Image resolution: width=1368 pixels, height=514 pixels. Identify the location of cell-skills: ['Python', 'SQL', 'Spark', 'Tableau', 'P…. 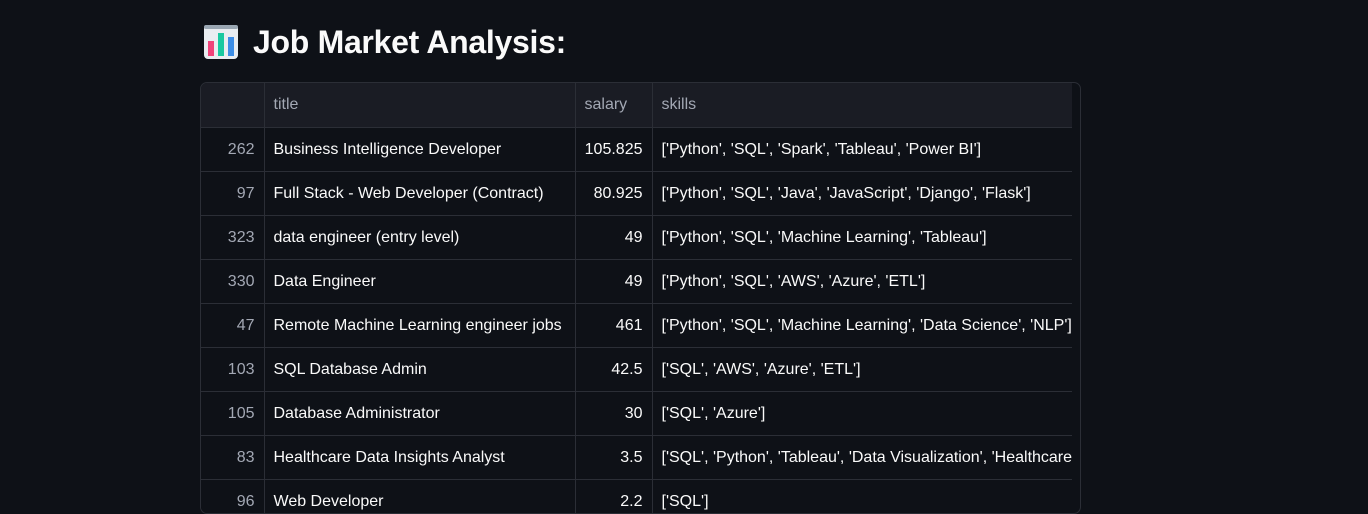
(862, 150).